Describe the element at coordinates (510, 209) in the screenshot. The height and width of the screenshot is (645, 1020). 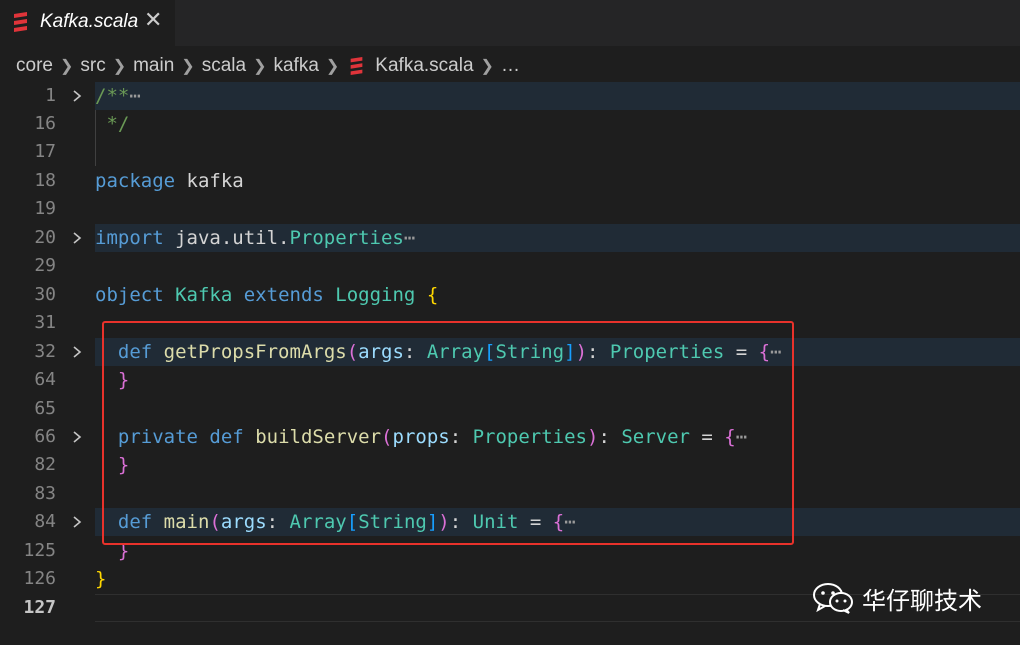
I see `code-line-19: 19` at that location.